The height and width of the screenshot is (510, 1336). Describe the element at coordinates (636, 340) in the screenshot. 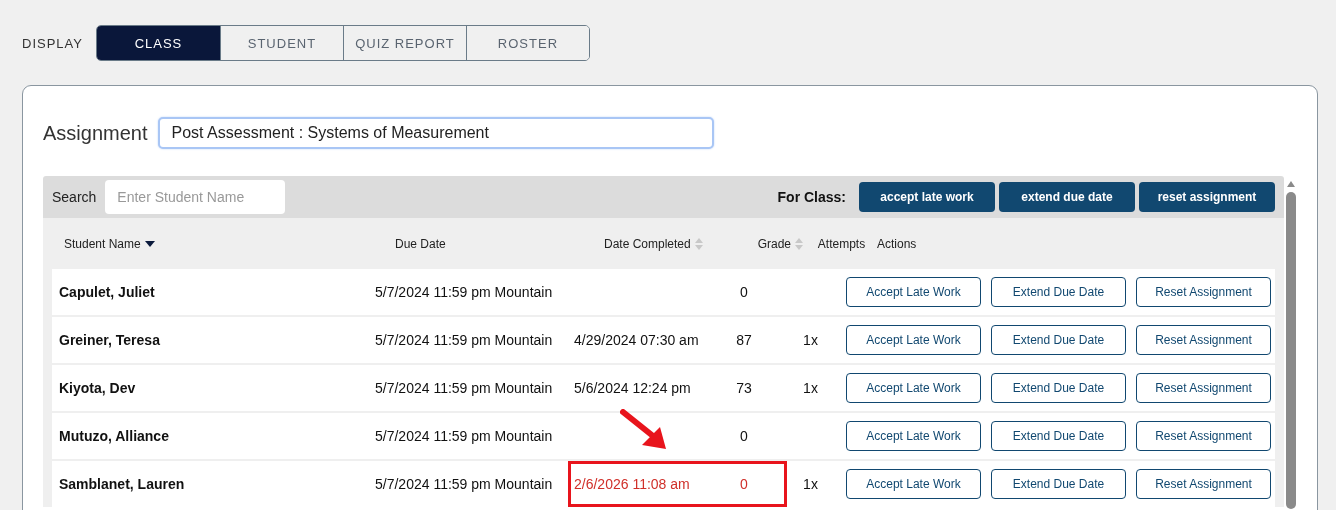

I see `date-completed: 4/29/2024 07:30 am` at that location.